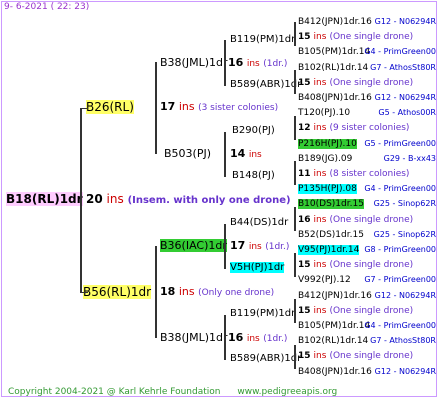 Image resolution: width=440 pixels, height=400 pixels. Describe the element at coordinates (194, 62) in the screenshot. I see `gen2-node-1: B38(JML)1dr` at that location.